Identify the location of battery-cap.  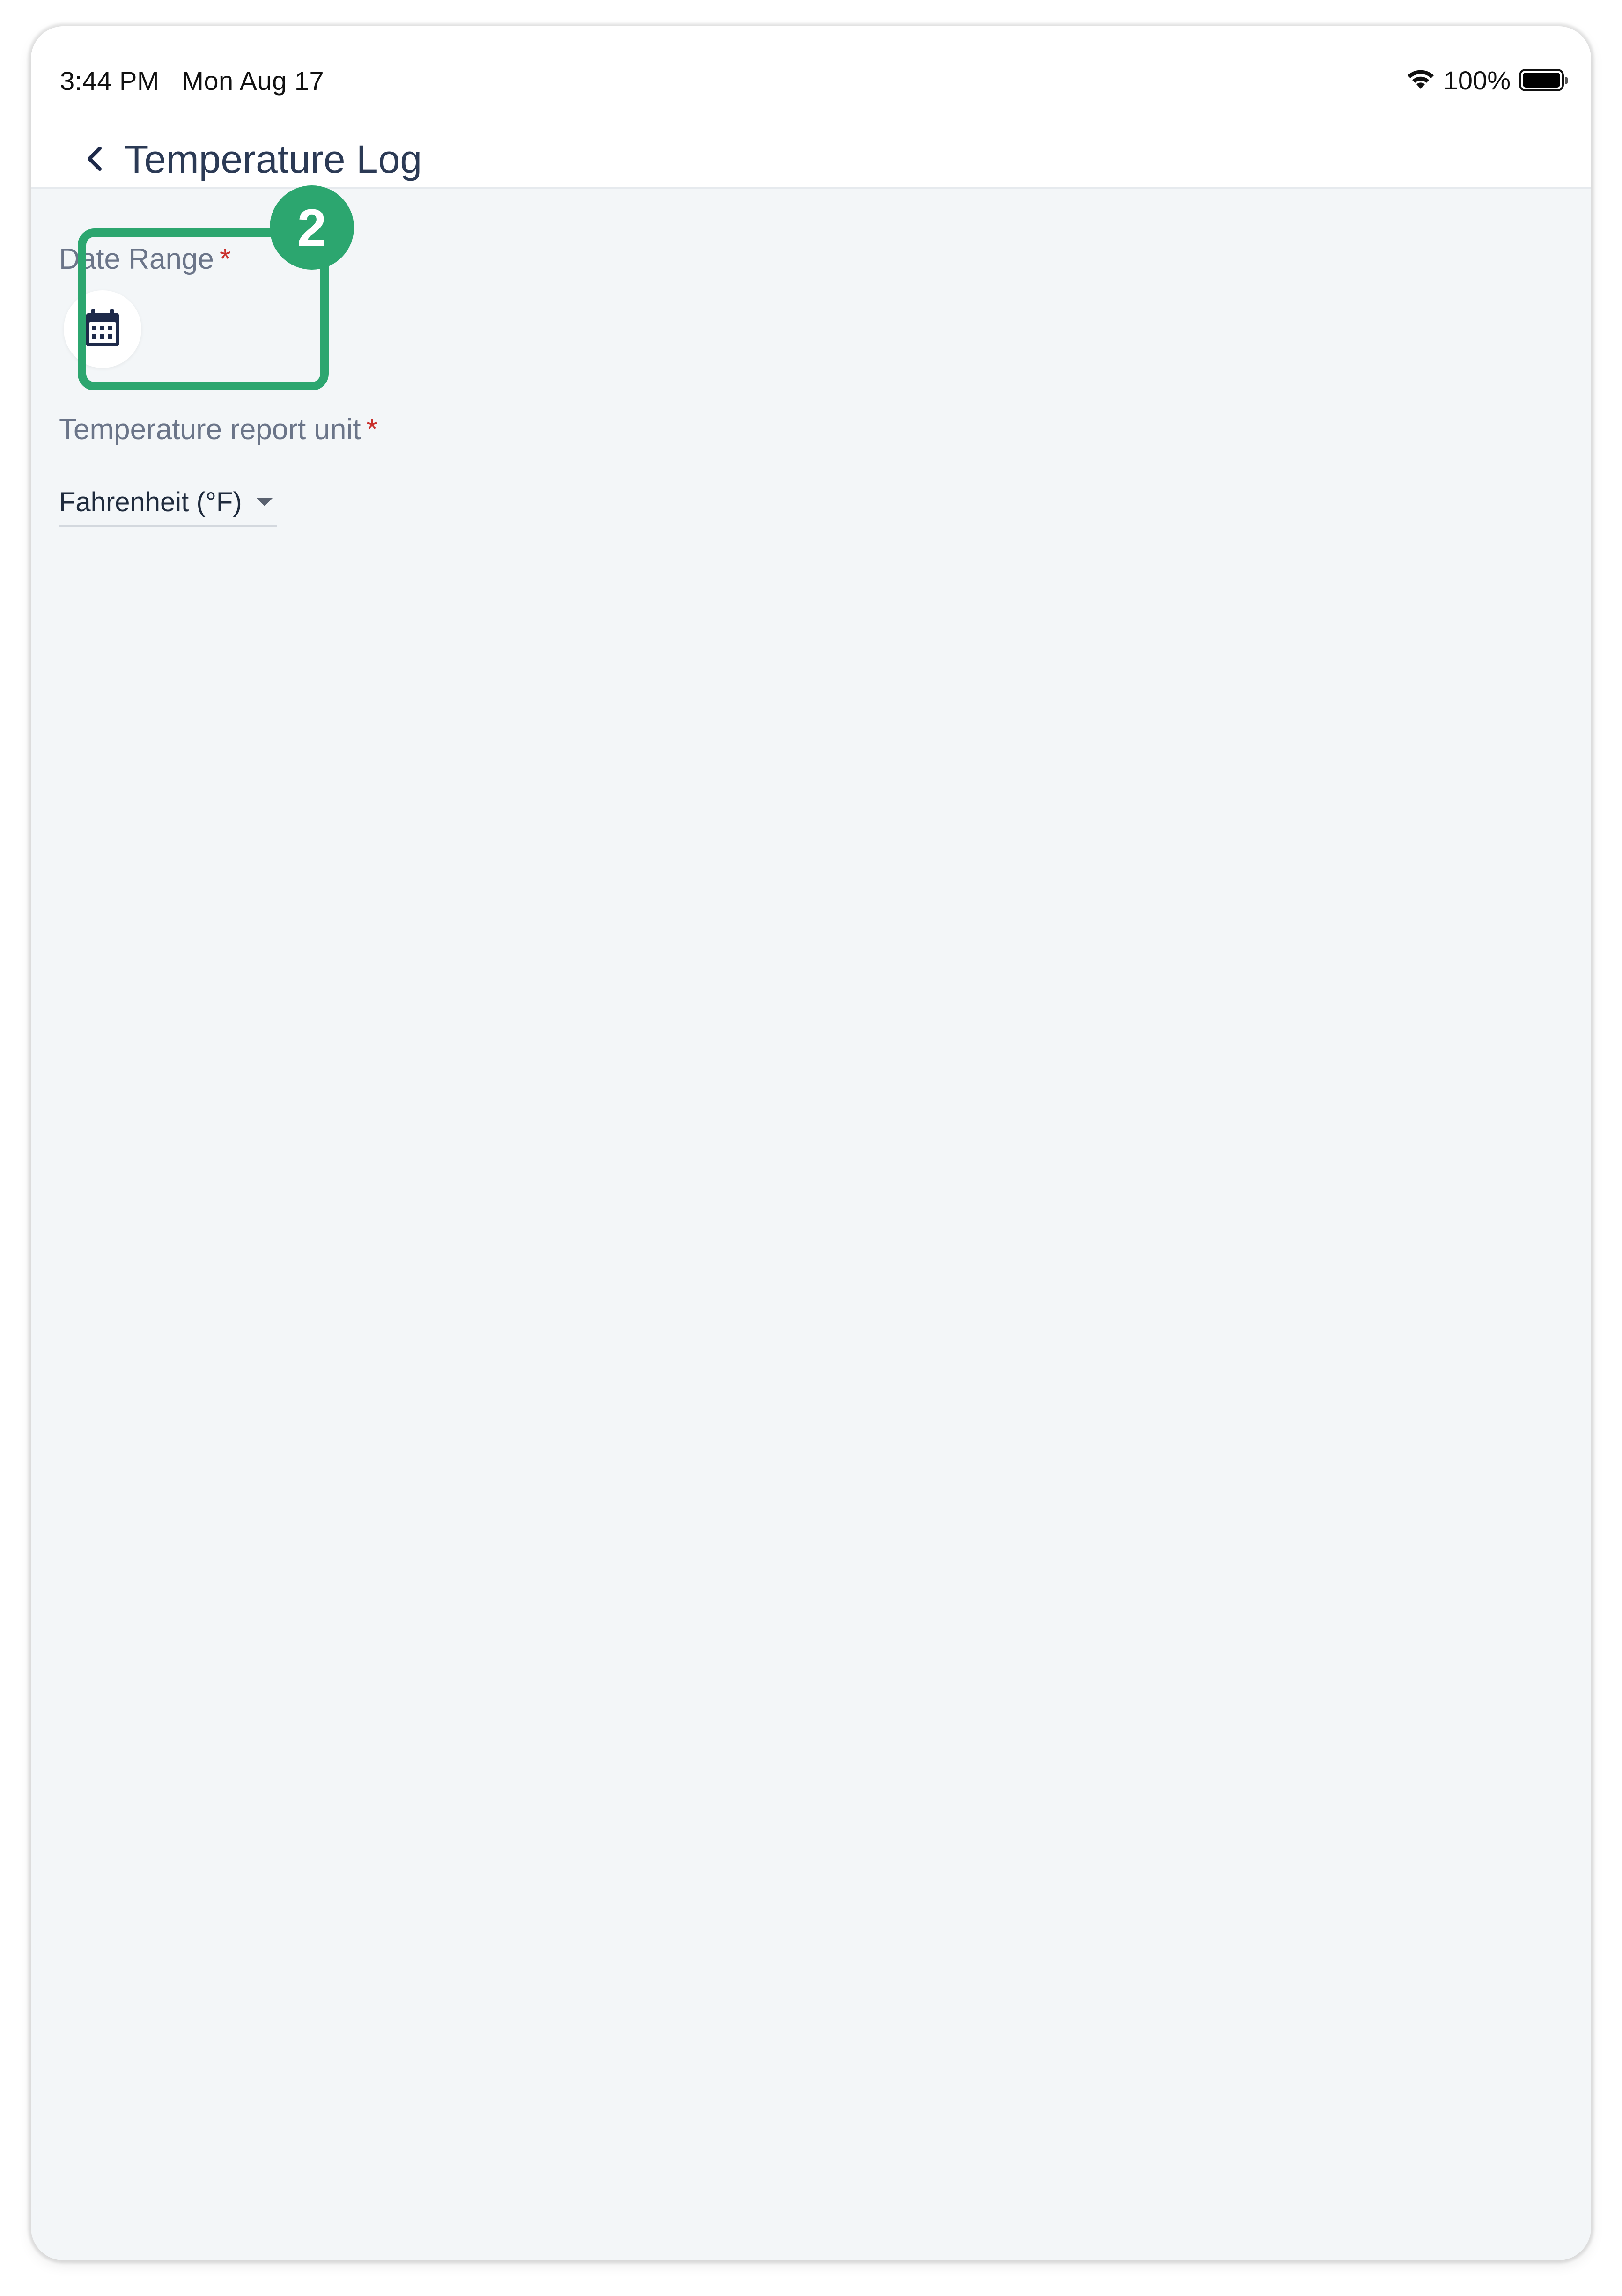
(1566, 80).